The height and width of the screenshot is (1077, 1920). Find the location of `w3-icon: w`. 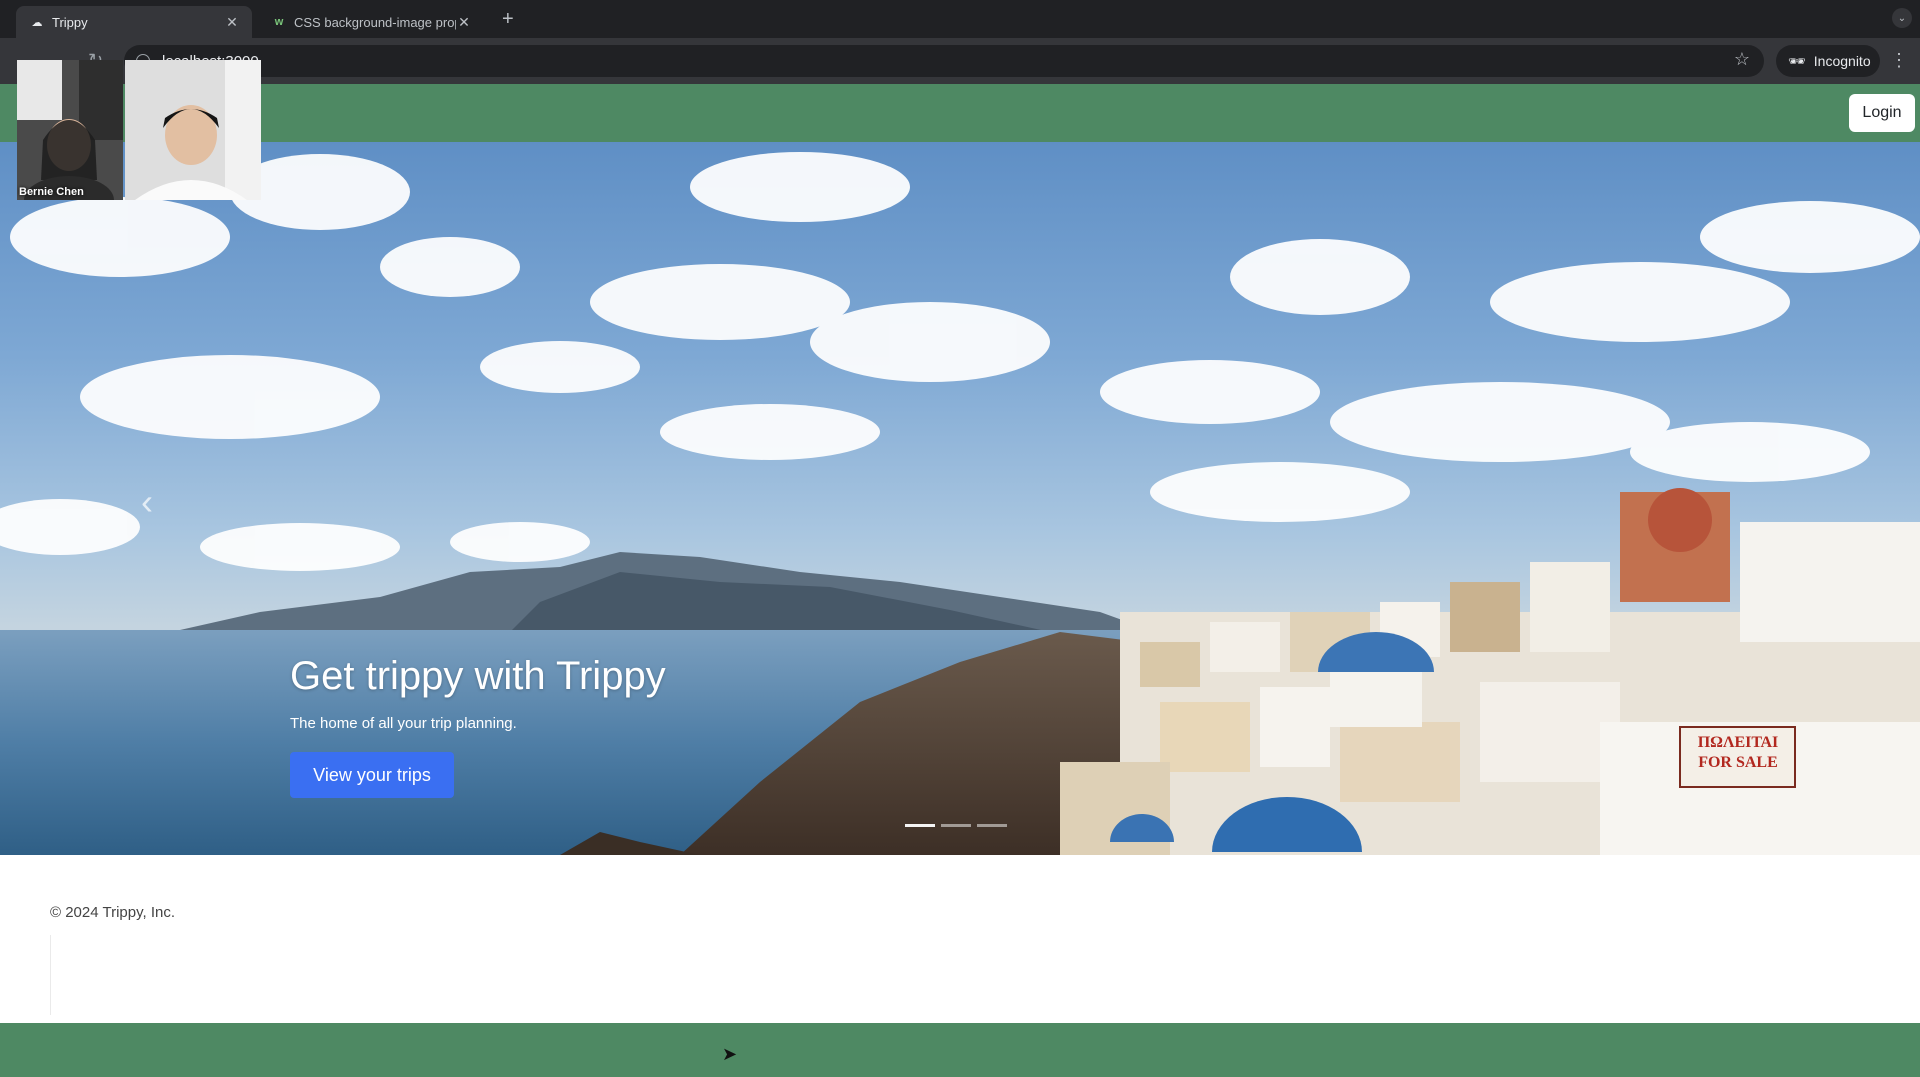

w3-icon: w is located at coordinates (279, 22).